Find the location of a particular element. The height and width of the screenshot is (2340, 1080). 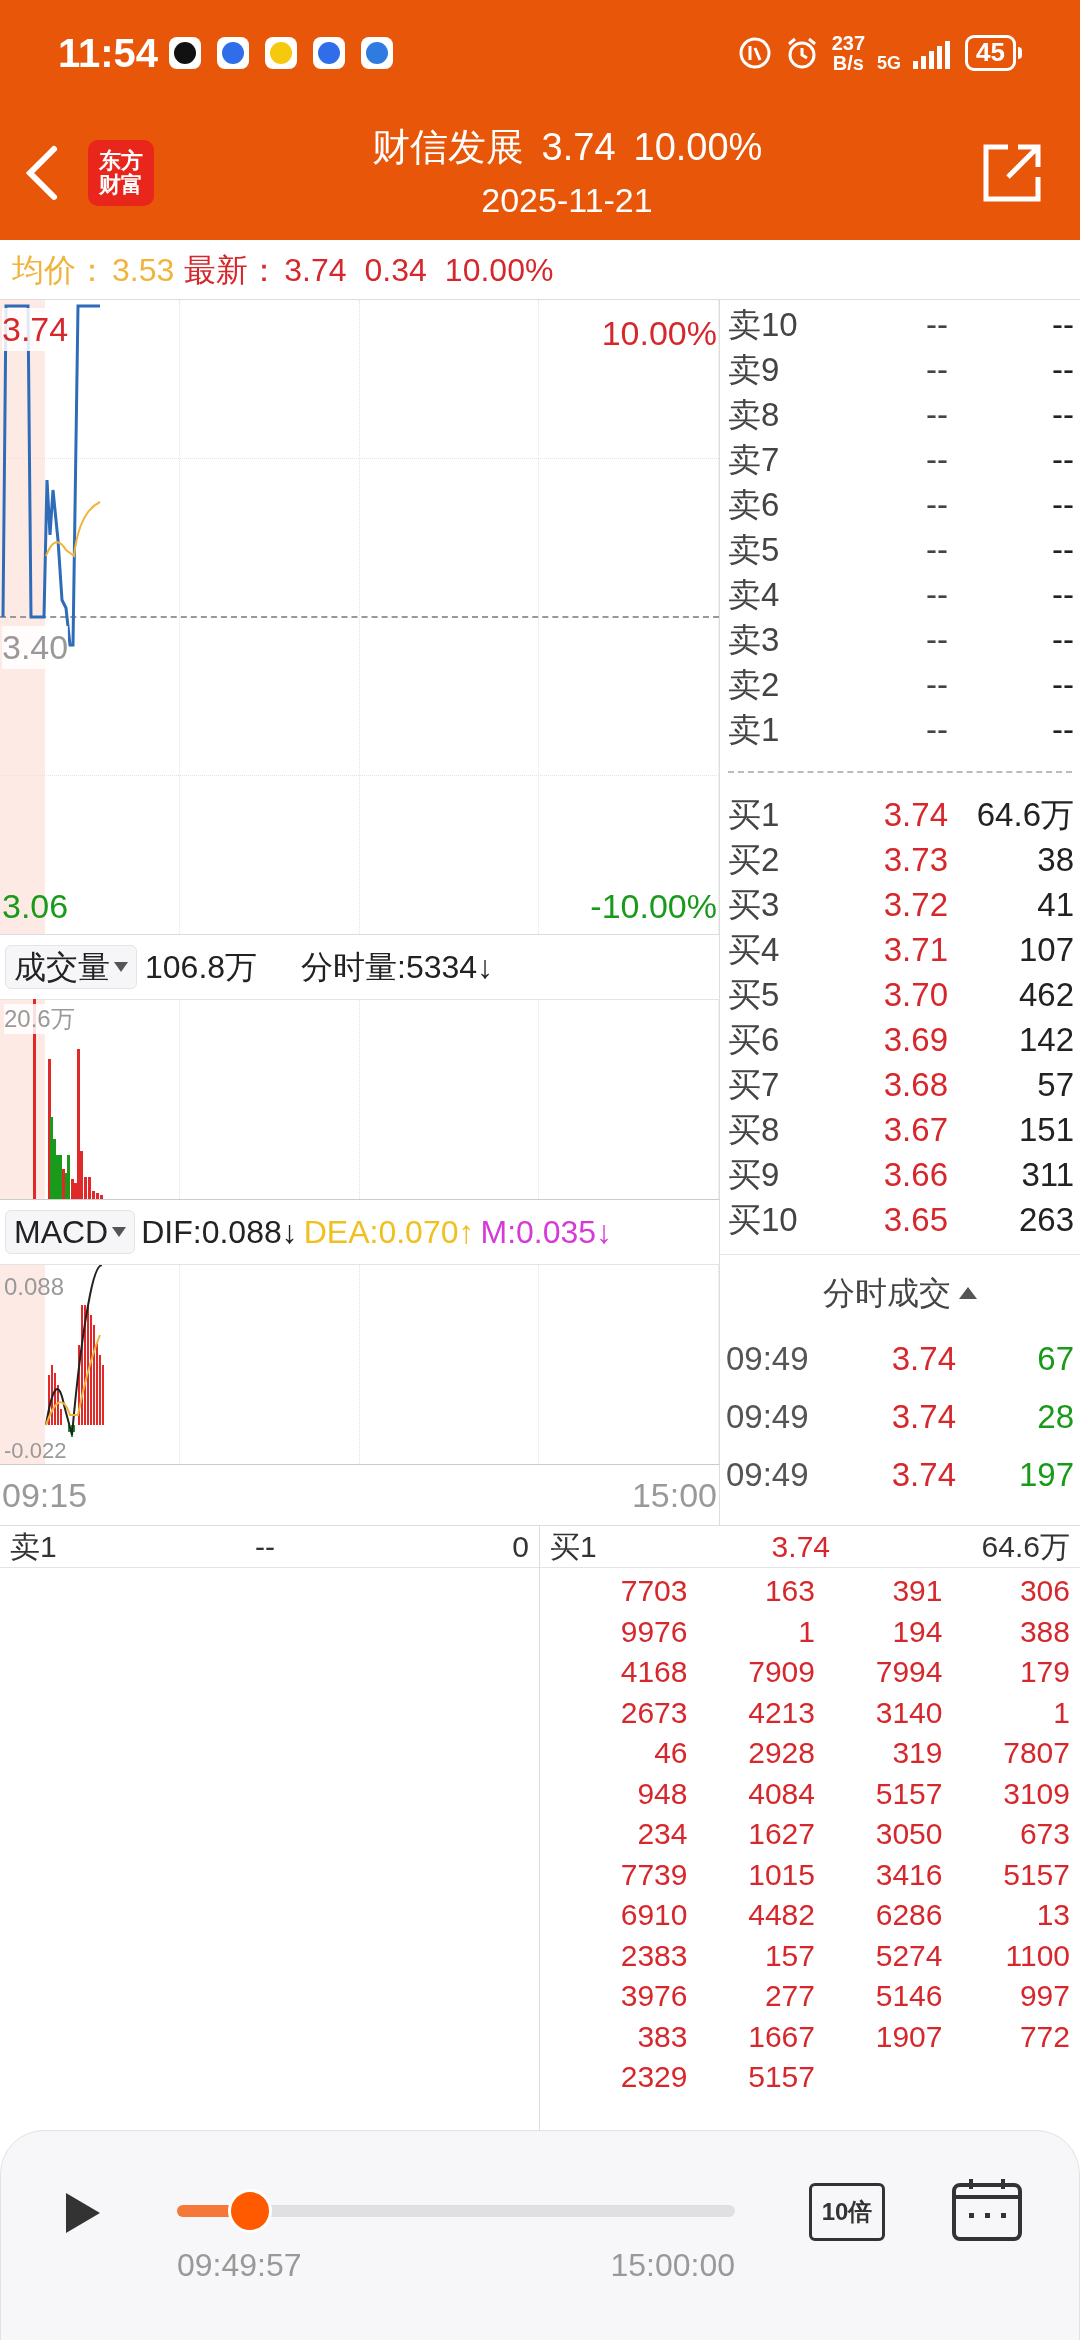

order-volume: 462 is located at coordinates (1045, 994).